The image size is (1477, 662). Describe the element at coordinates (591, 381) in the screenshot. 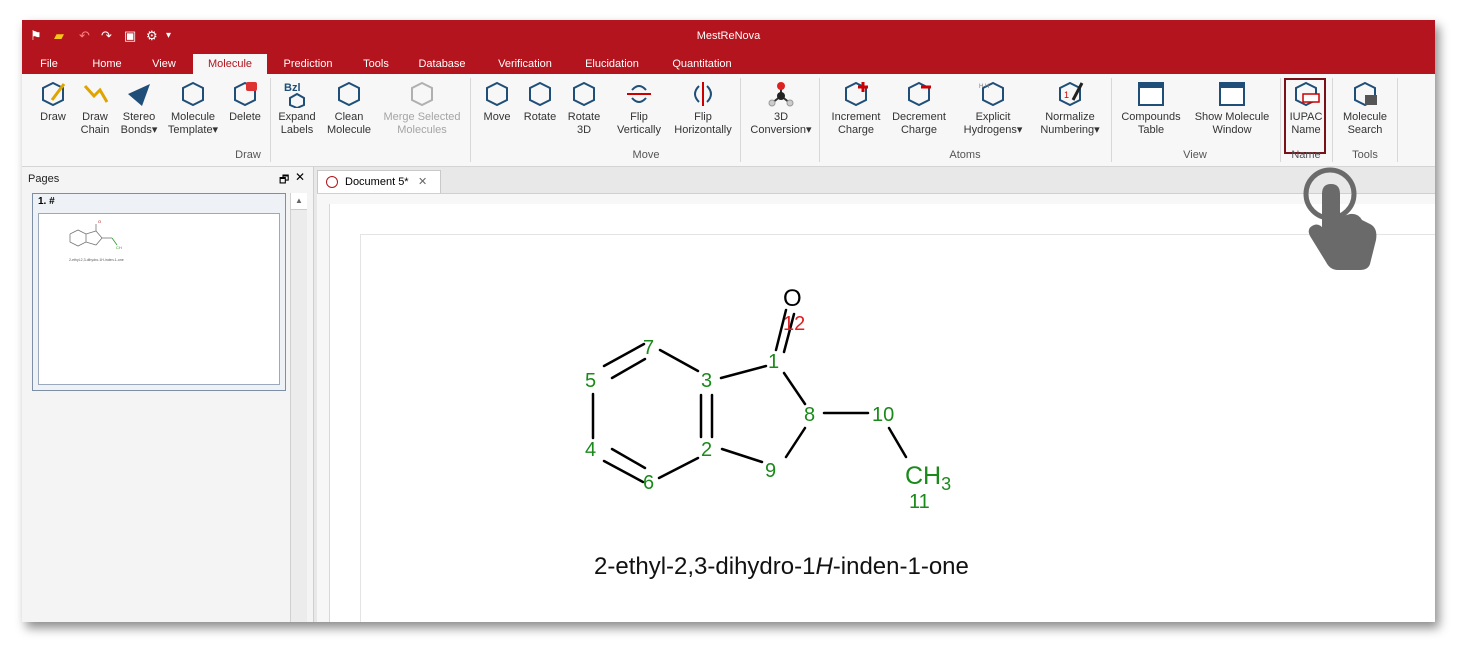

I see `atom-number-5: 5` at that location.